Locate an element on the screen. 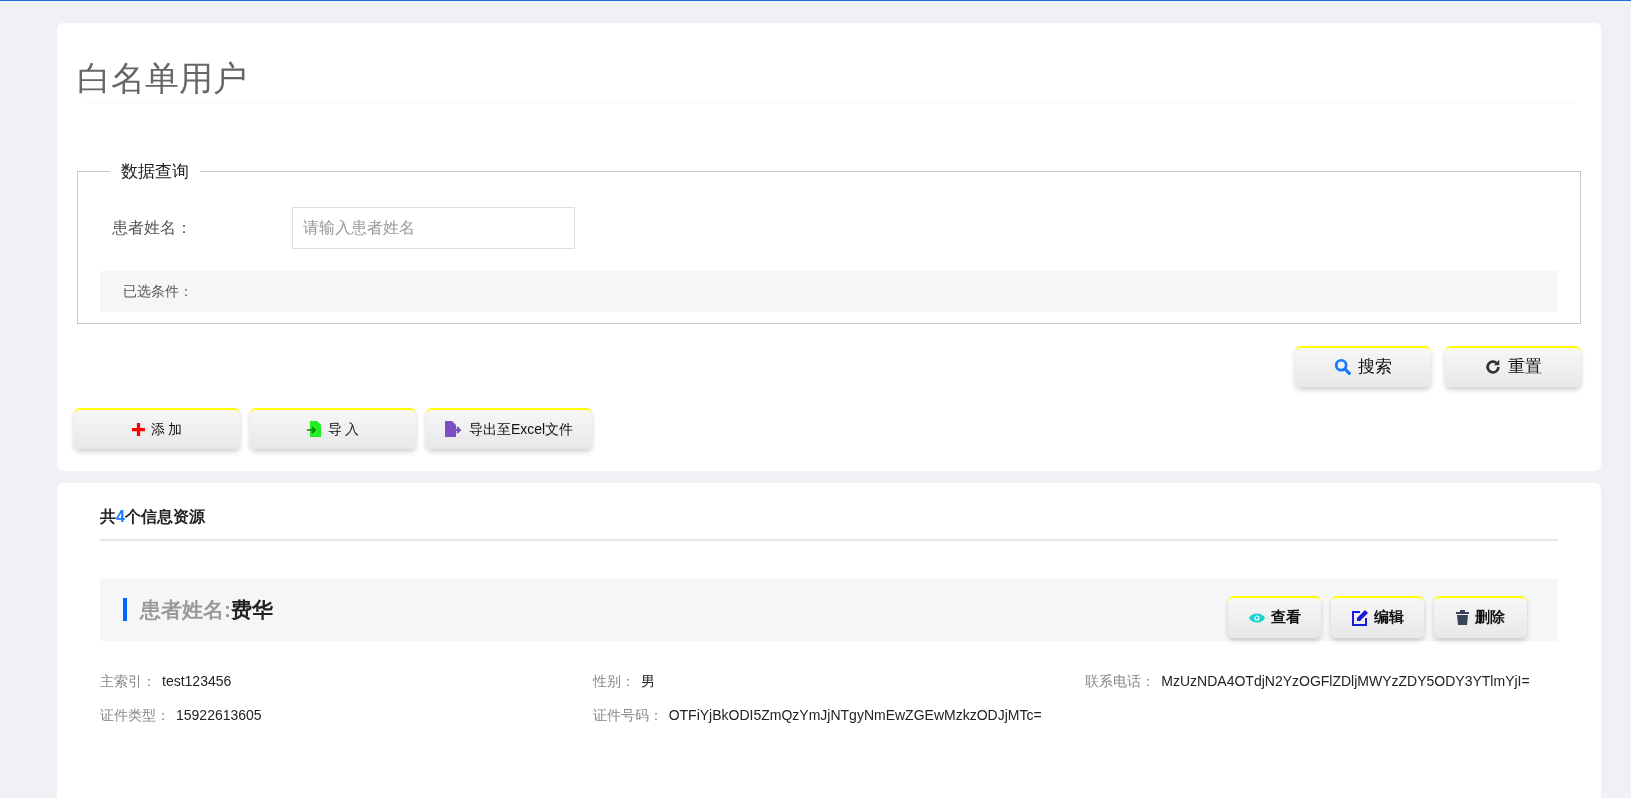 The height and width of the screenshot is (798, 1631). field-value: 15922613605 is located at coordinates (219, 715).